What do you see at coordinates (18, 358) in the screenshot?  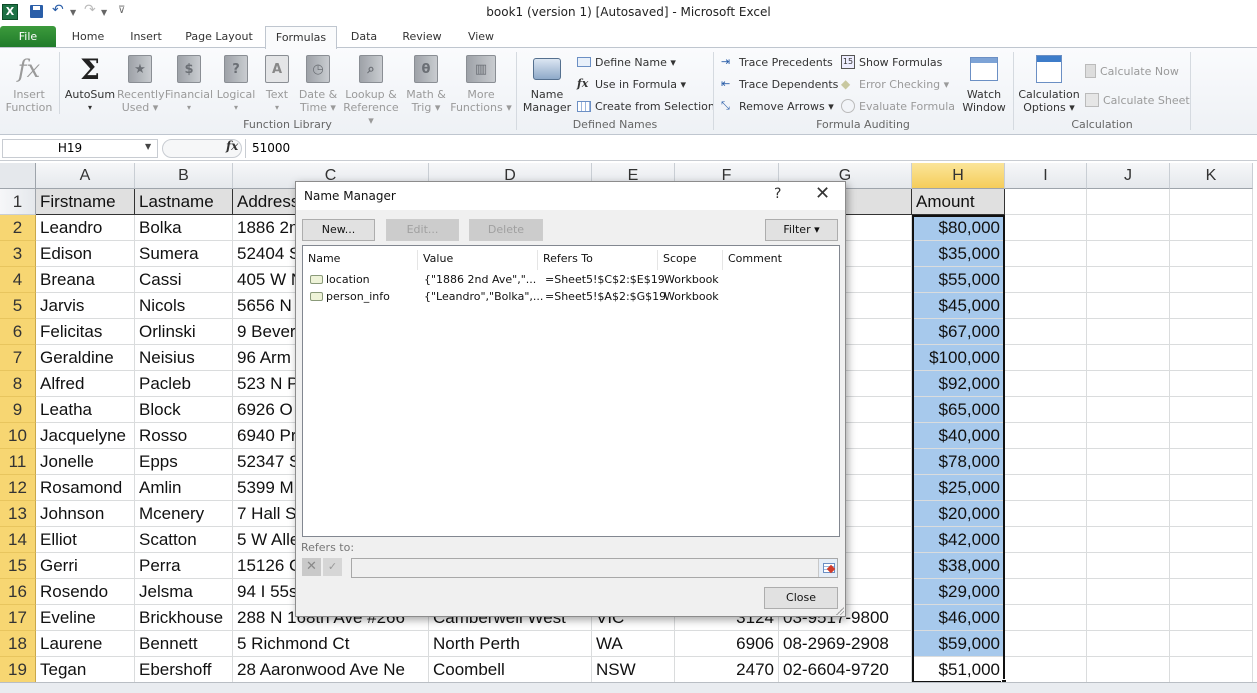 I see `row-header: 7` at bounding box center [18, 358].